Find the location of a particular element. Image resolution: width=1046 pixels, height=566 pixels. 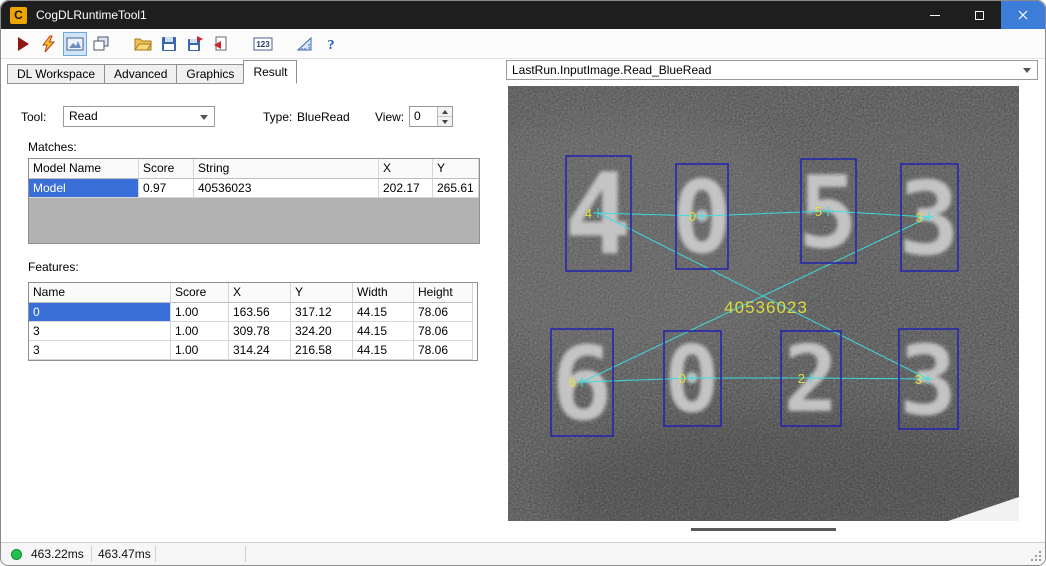

tab-dl-workspace: DL Workspace is located at coordinates (56, 74).